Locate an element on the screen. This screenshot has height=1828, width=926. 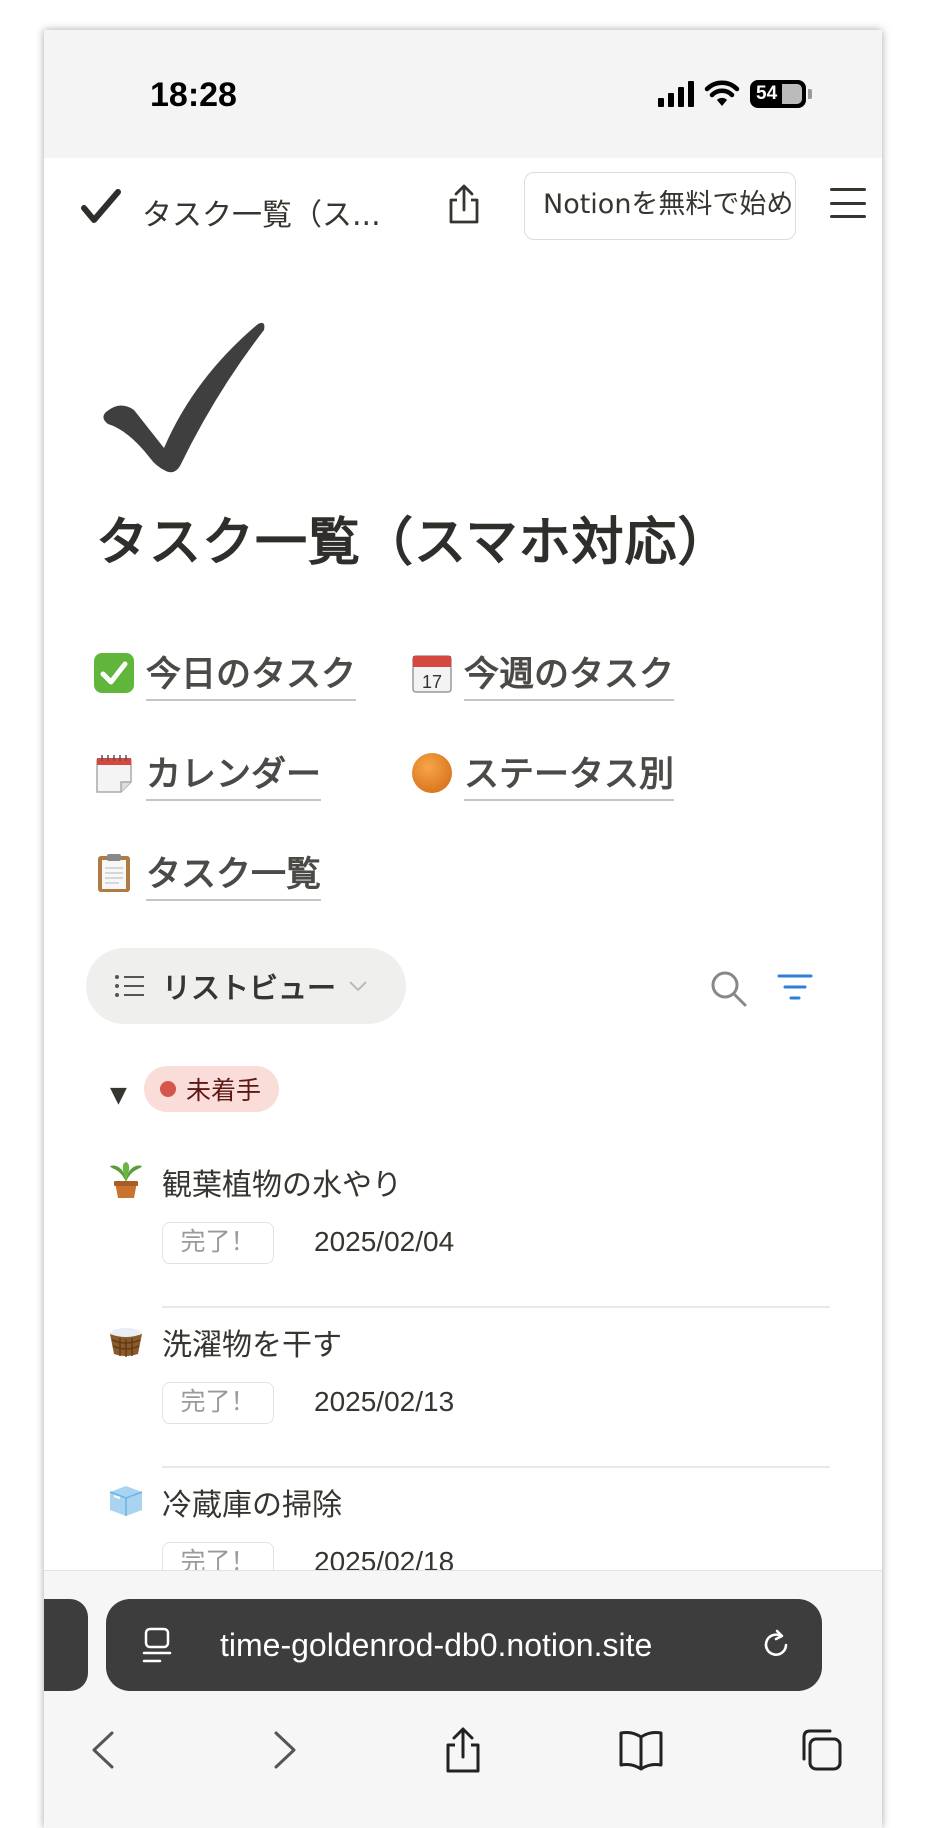
list-item: 冷蔵庫の掃除 完了！ 2025/02/18 is located at coordinates (463, 1525).